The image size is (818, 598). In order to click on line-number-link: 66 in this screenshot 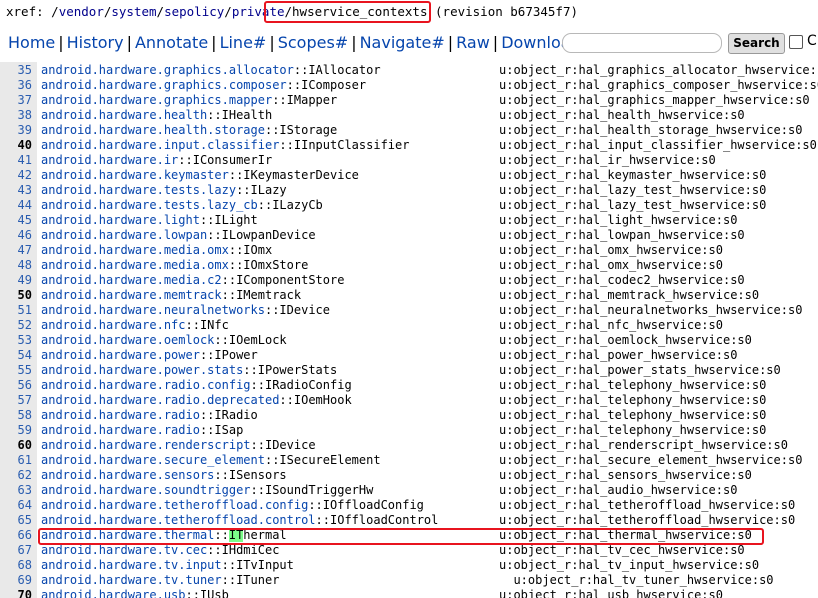, I will do `click(16, 535)`.